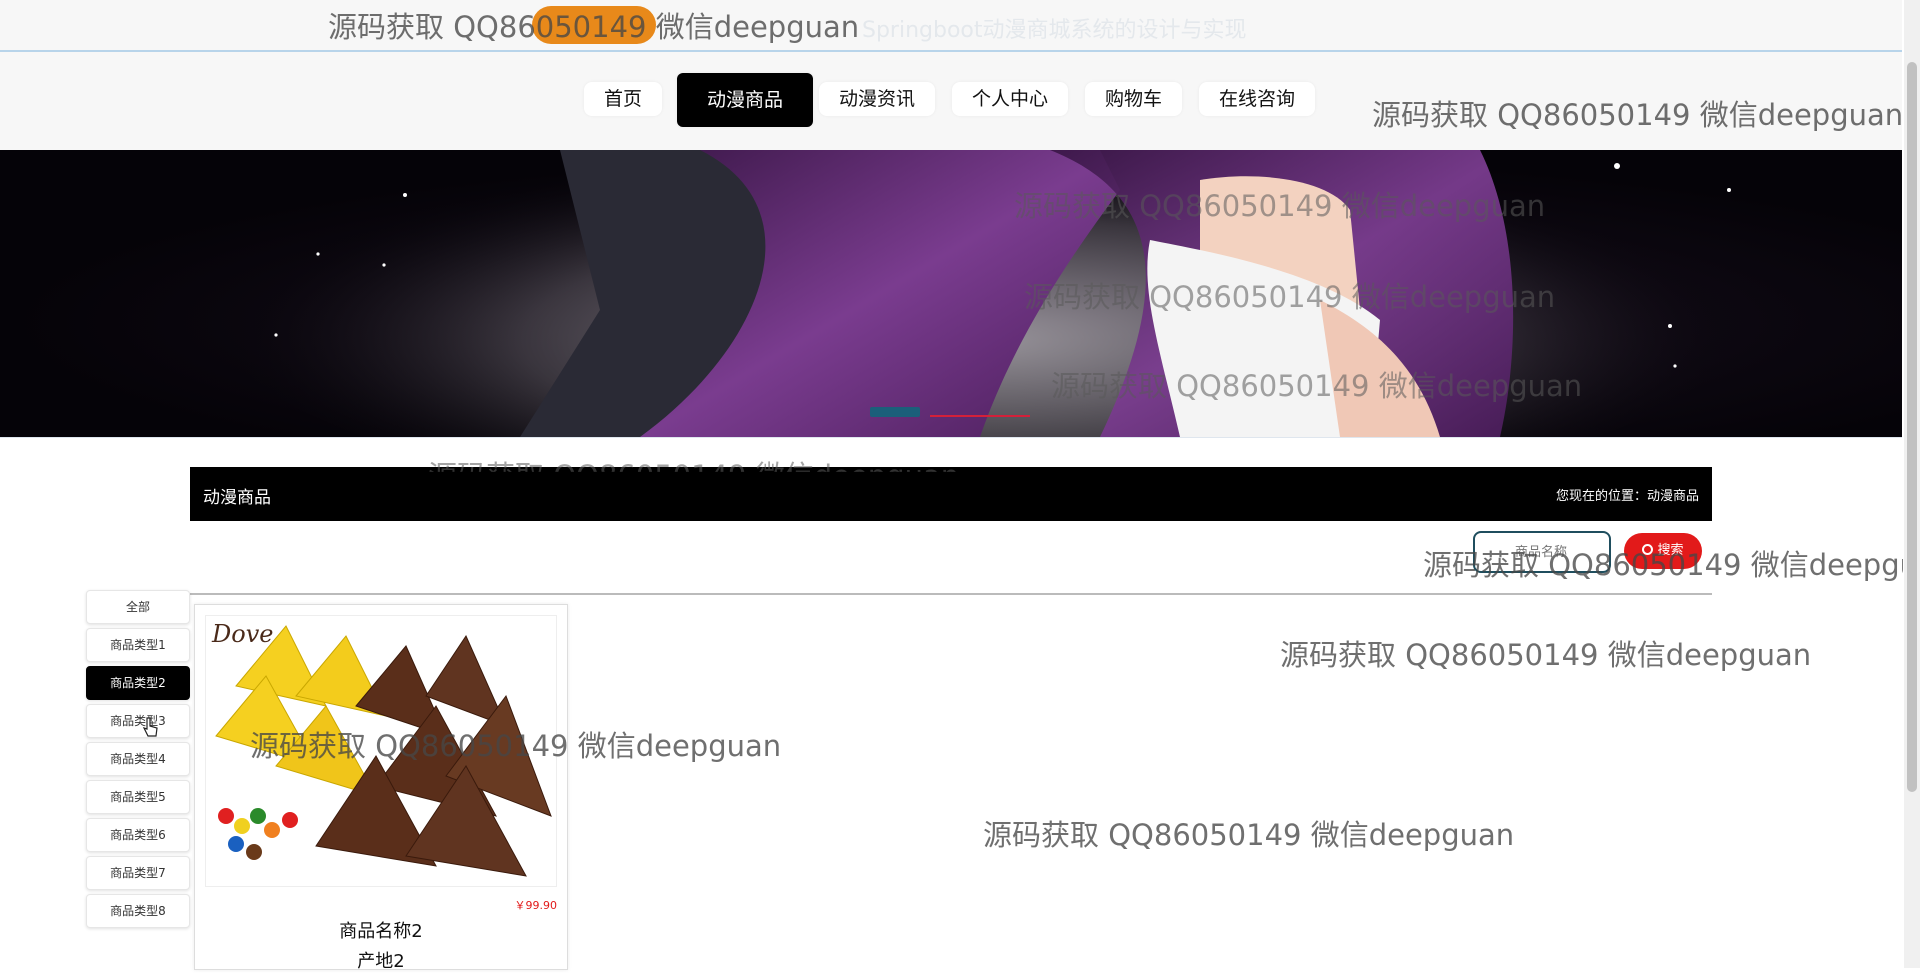 The image size is (1920, 973). What do you see at coordinates (138, 797) in the screenshot?
I see `category-type-5: 商品类型5` at bounding box center [138, 797].